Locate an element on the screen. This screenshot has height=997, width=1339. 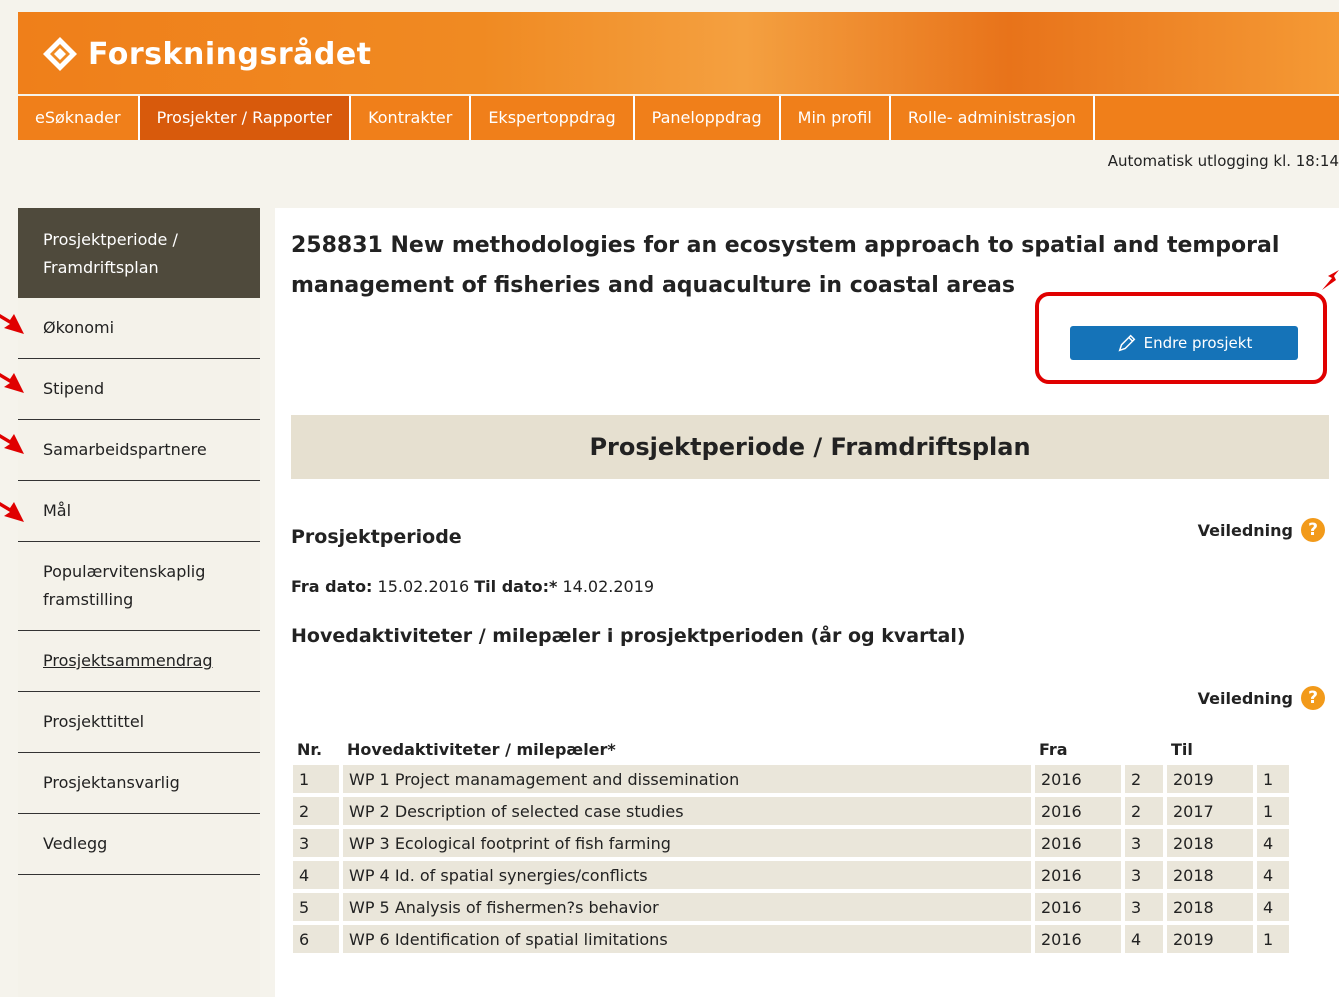
col-from: Fra is located at coordinates (1053, 749).